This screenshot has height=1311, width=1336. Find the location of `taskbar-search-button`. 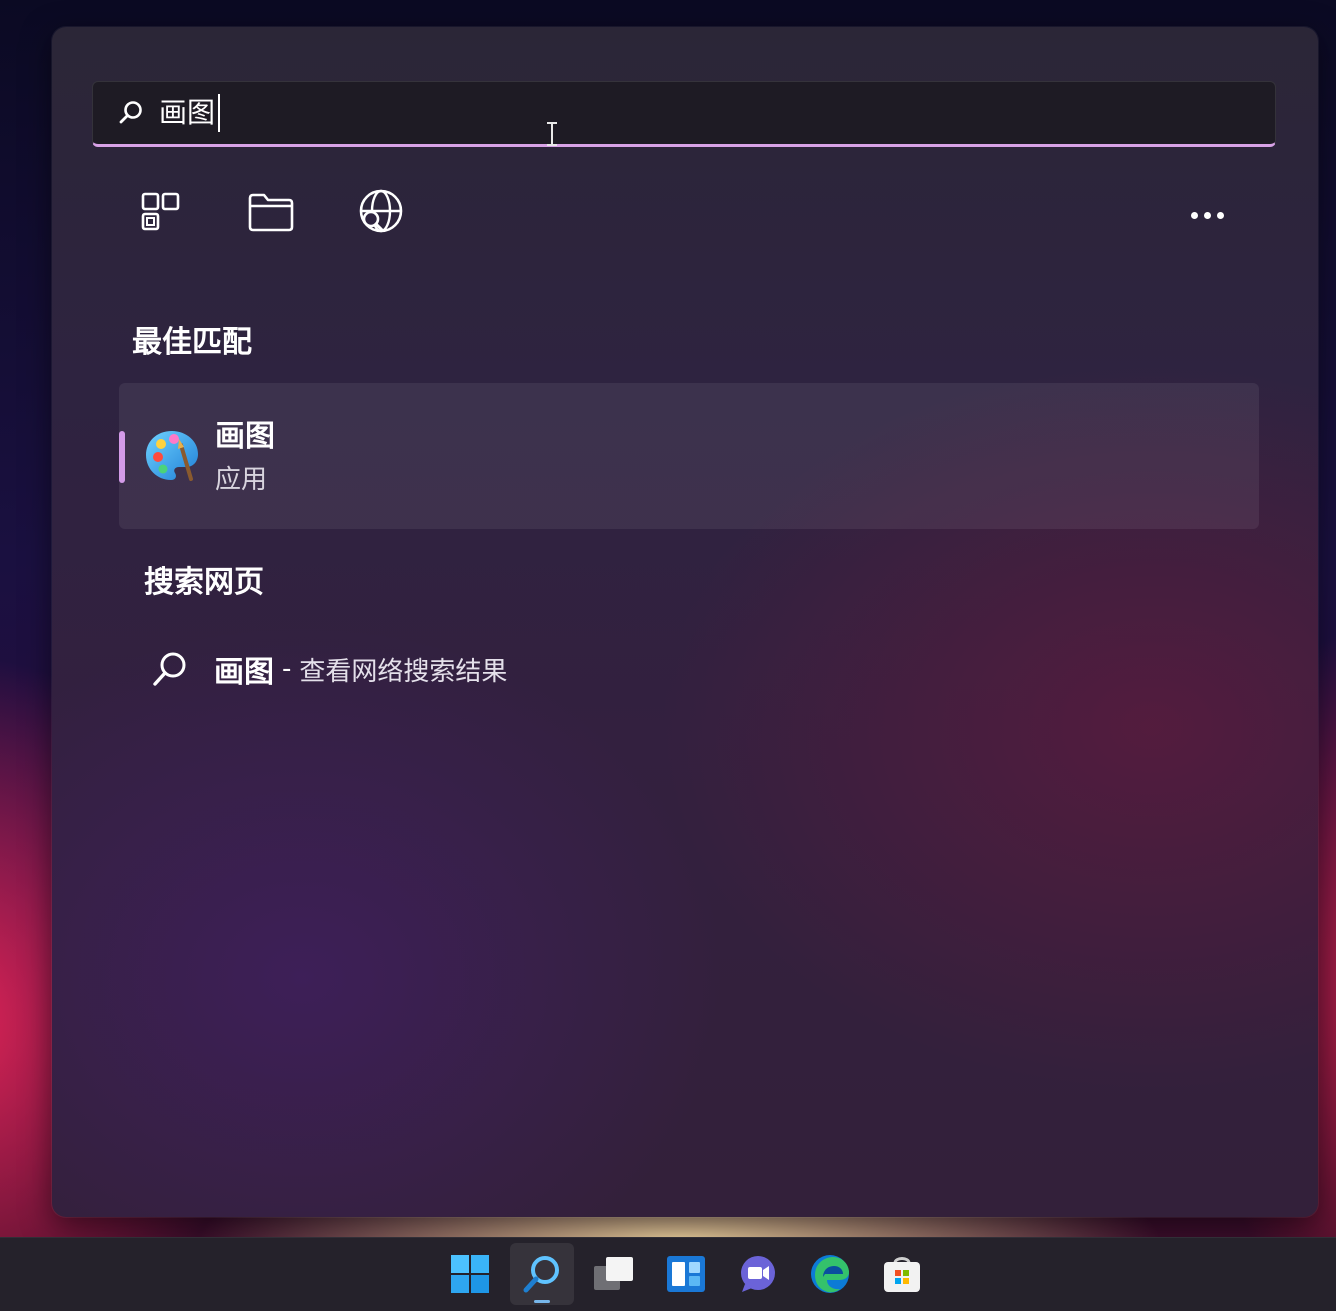

taskbar-search-button is located at coordinates (542, 1274).